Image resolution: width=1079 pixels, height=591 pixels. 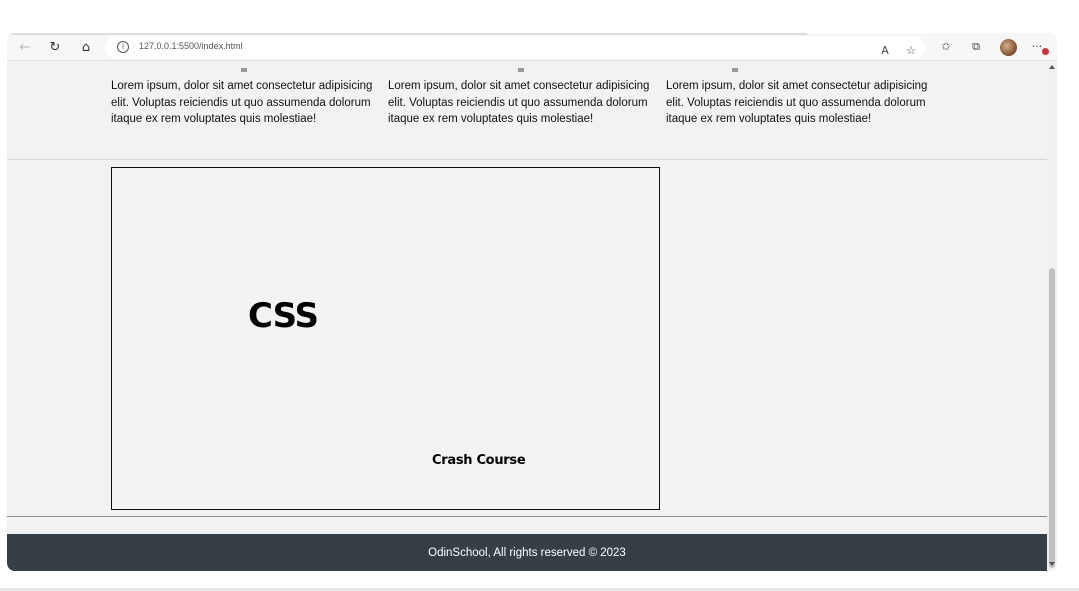 I want to click on notification-badge, so click(x=1045, y=51).